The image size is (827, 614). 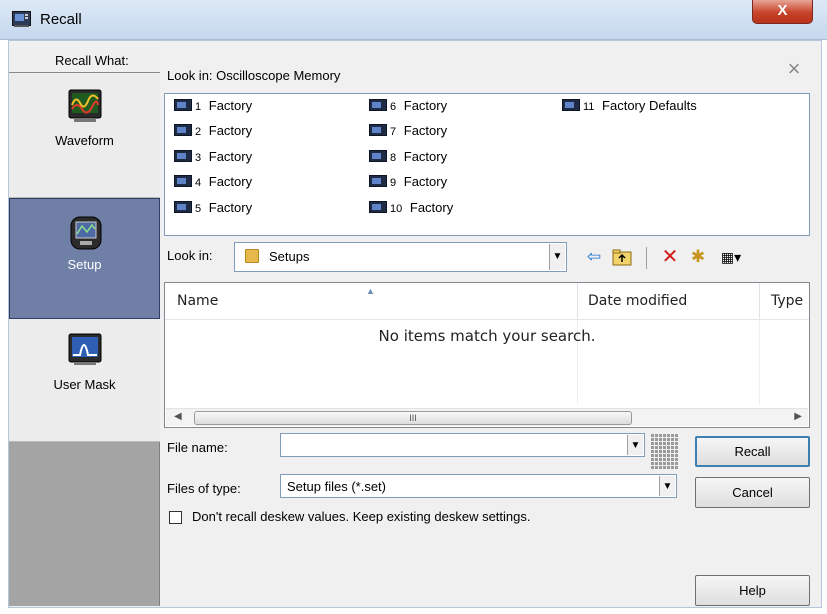 What do you see at coordinates (782, 12) in the screenshot?
I see `close-button: X` at bounding box center [782, 12].